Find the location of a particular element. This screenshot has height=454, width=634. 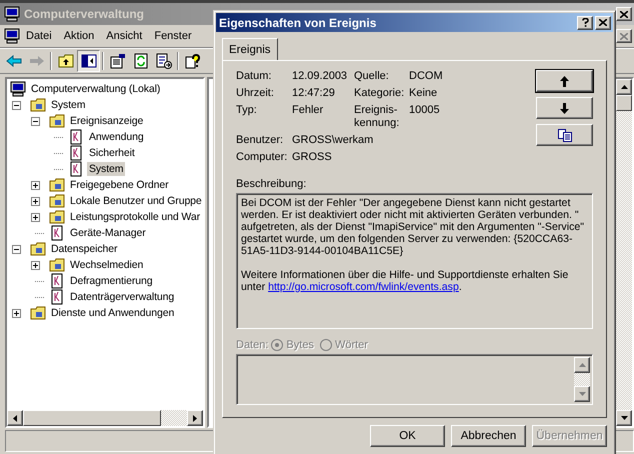

dialog-title: Eigenschaften von Ereignis is located at coordinates (297, 23).